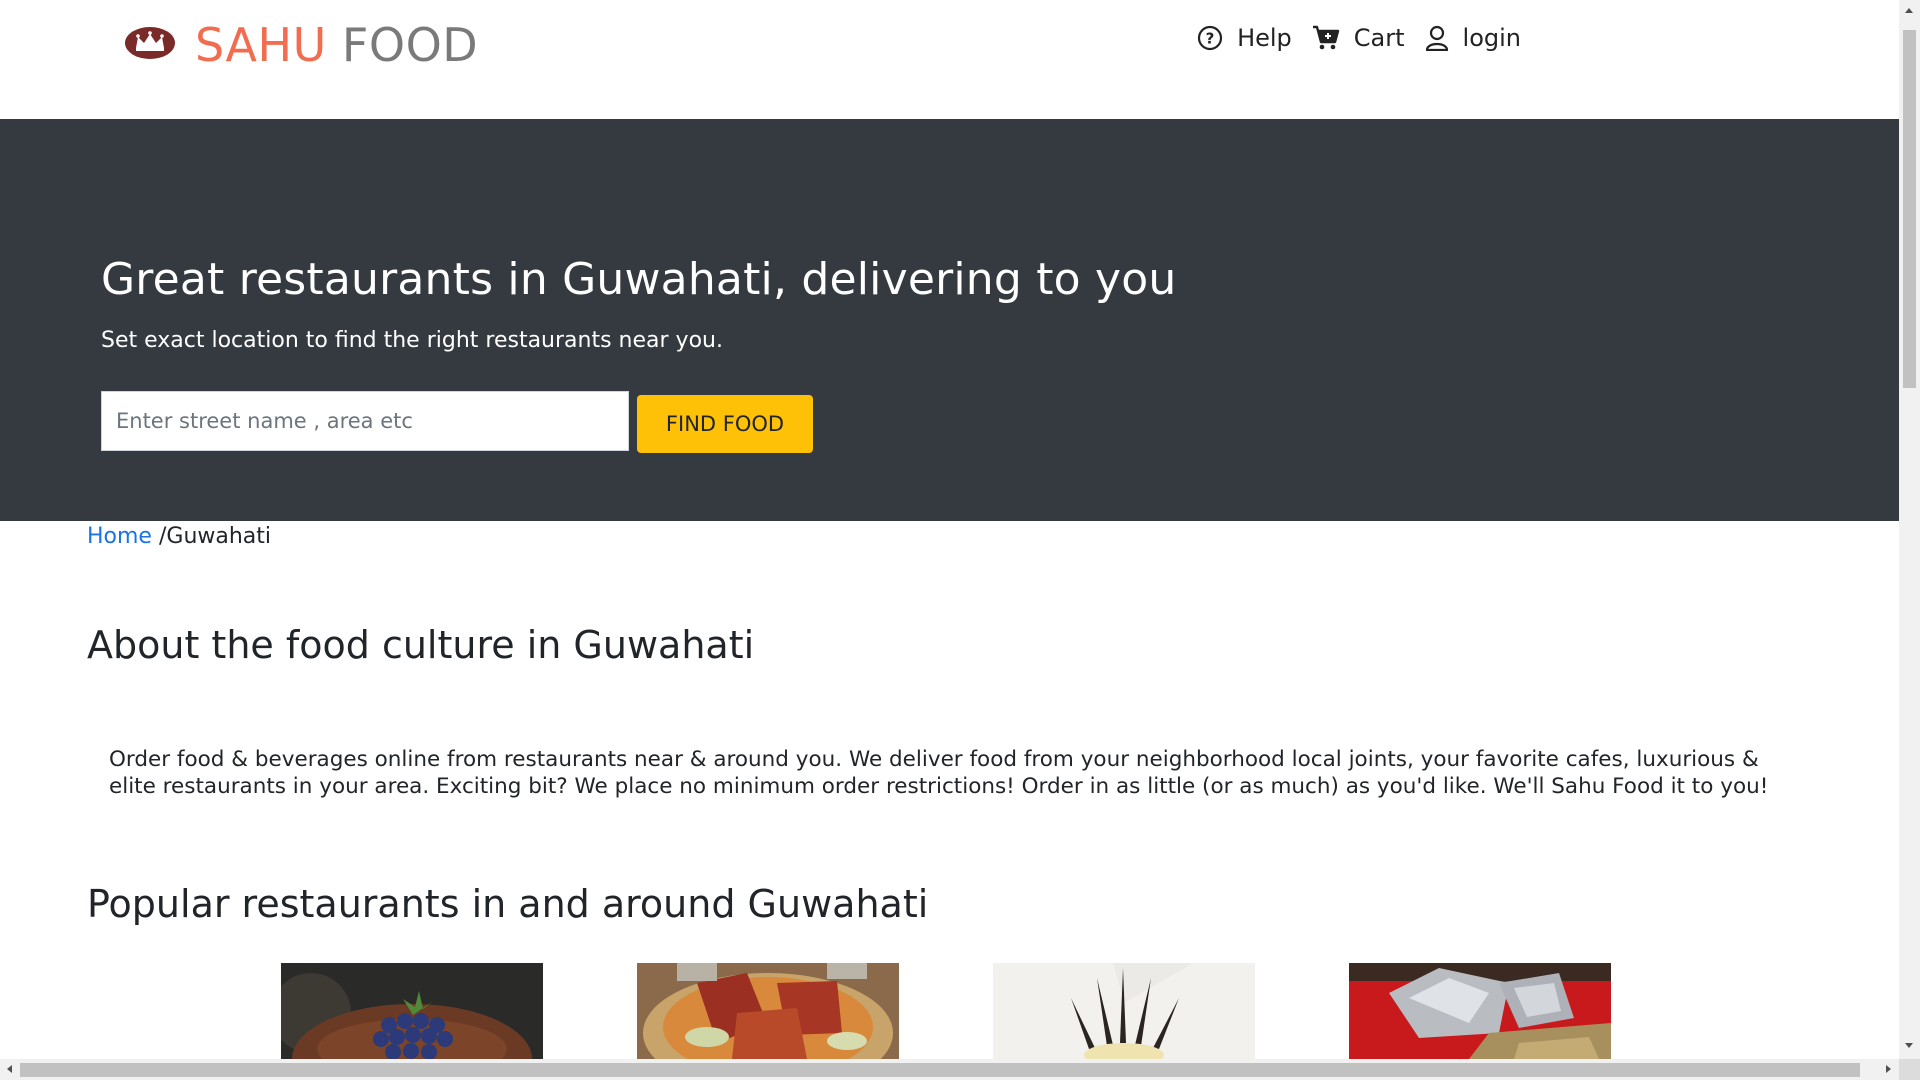 The width and height of the screenshot is (1920, 1080). I want to click on scroll-right-icon, so click(1888, 1069).